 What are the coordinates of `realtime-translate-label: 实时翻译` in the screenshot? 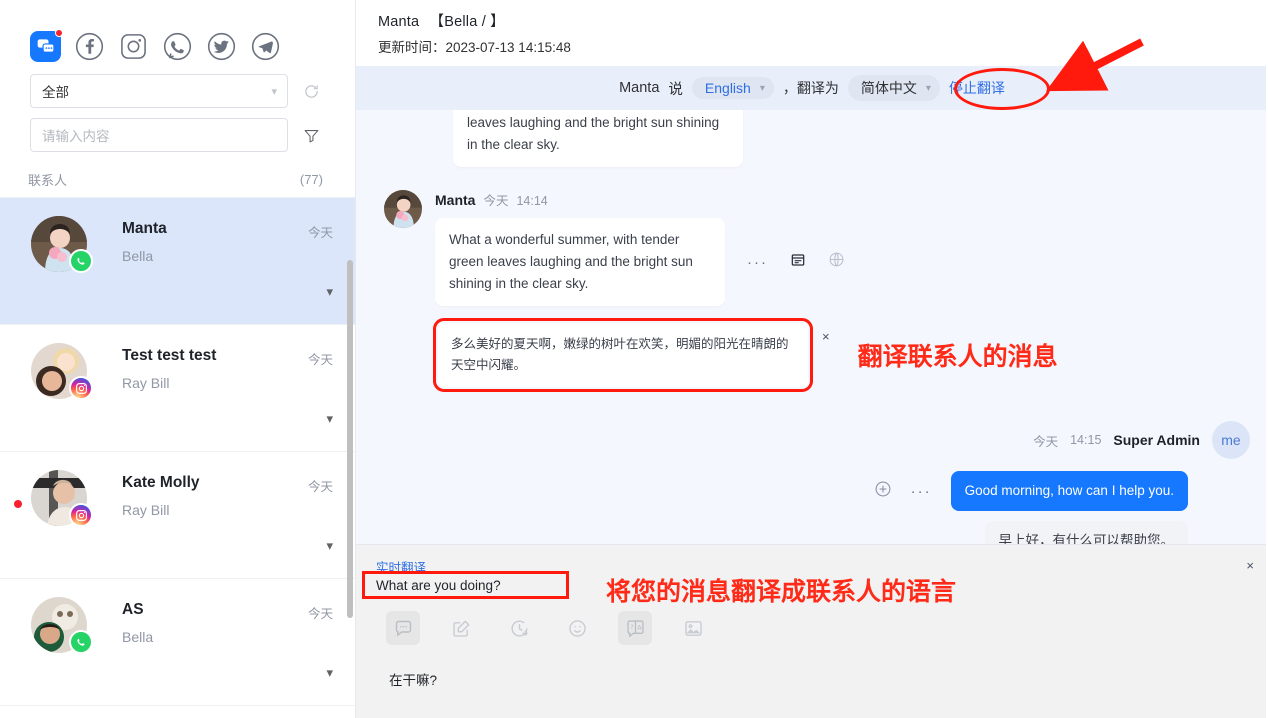 It's located at (401, 568).